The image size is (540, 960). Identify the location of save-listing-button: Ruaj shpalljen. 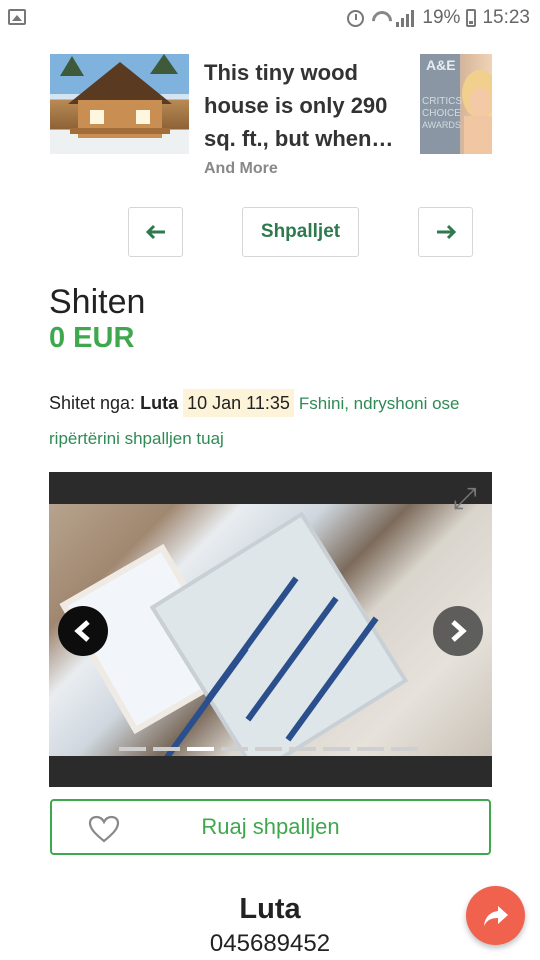
(270, 827).